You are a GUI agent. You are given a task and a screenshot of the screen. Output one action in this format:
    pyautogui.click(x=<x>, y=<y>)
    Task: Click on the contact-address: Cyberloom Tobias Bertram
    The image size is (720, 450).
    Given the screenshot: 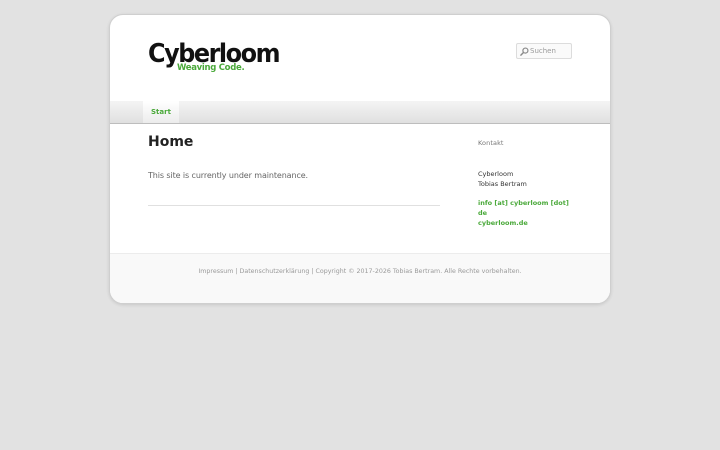 What is the action you would take?
    pyautogui.click(x=533, y=179)
    